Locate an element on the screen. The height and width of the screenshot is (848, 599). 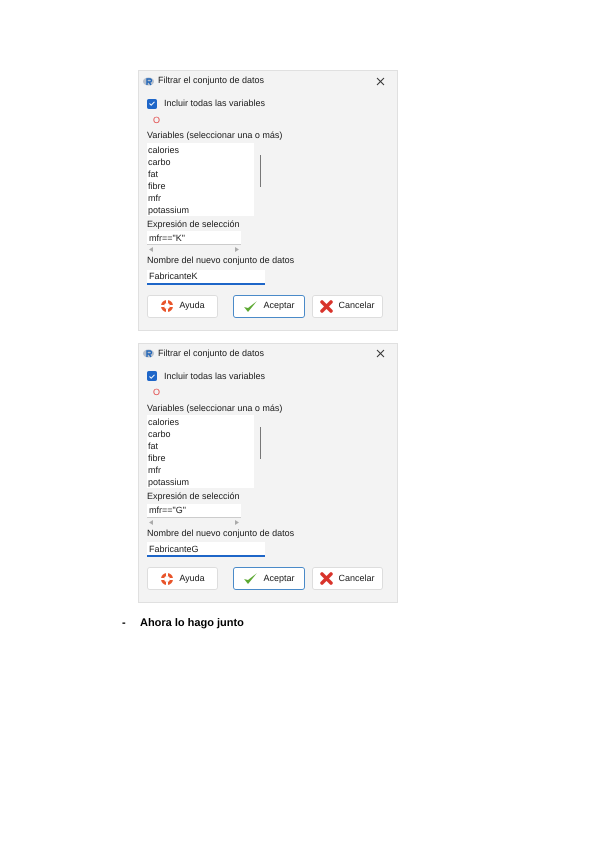
dataset-name-field: FabricanteK is located at coordinates (206, 277).